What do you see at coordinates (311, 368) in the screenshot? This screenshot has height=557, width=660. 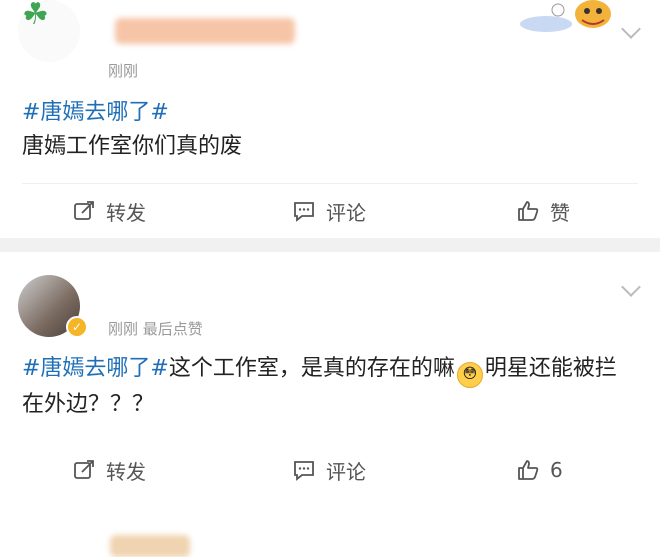 I see `post-text: 这个工作室，是真的存在的嘛` at bounding box center [311, 368].